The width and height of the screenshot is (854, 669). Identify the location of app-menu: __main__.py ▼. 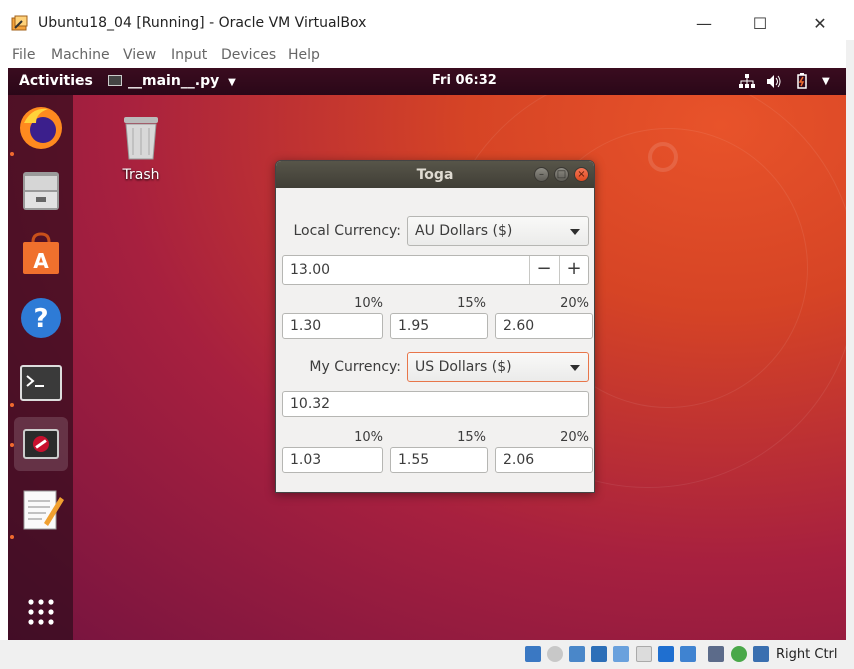
(172, 81).